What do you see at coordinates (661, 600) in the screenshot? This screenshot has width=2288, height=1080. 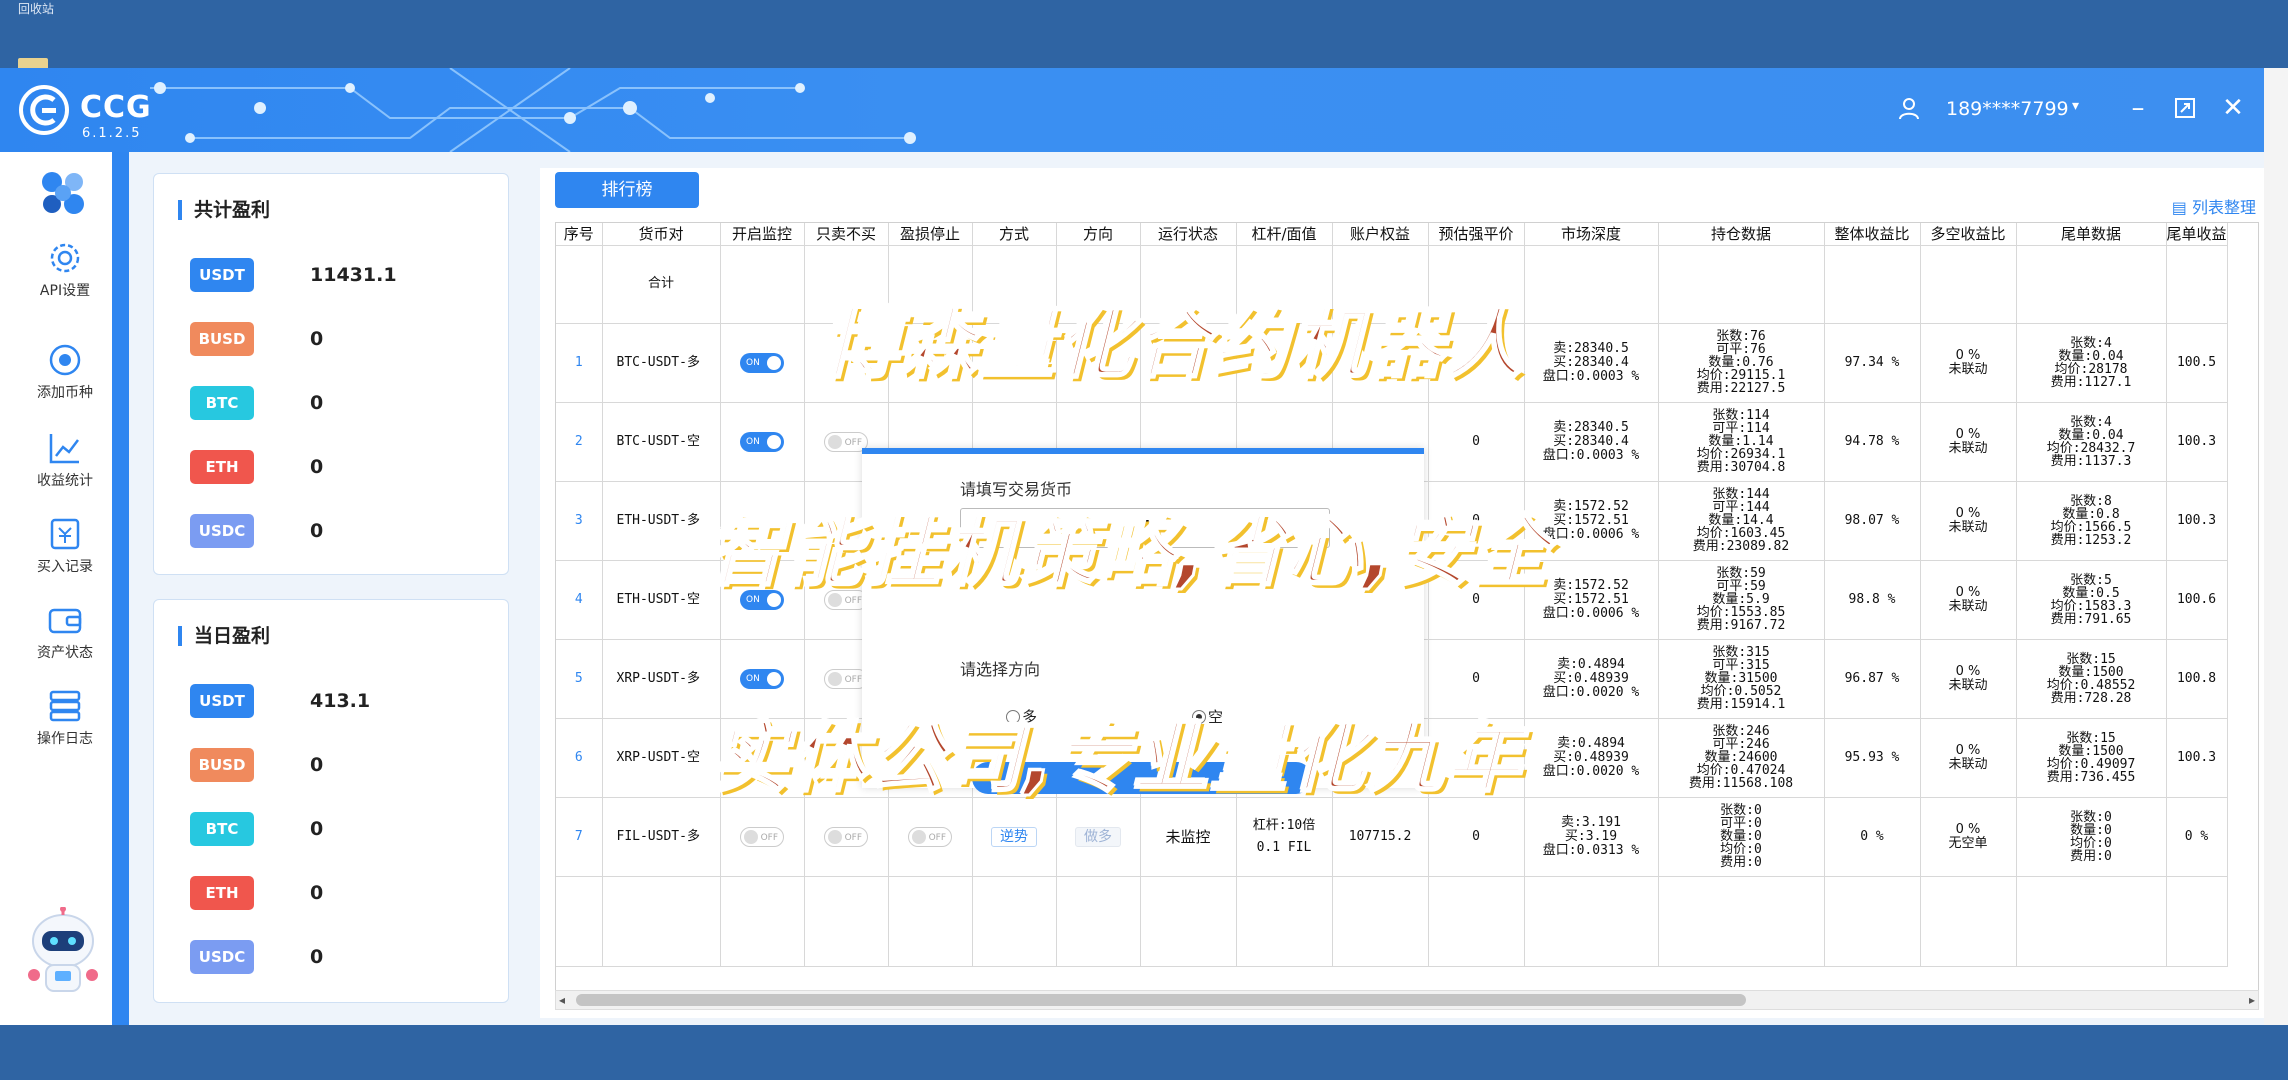 I see `currency-pair: ETH-USDT-空` at bounding box center [661, 600].